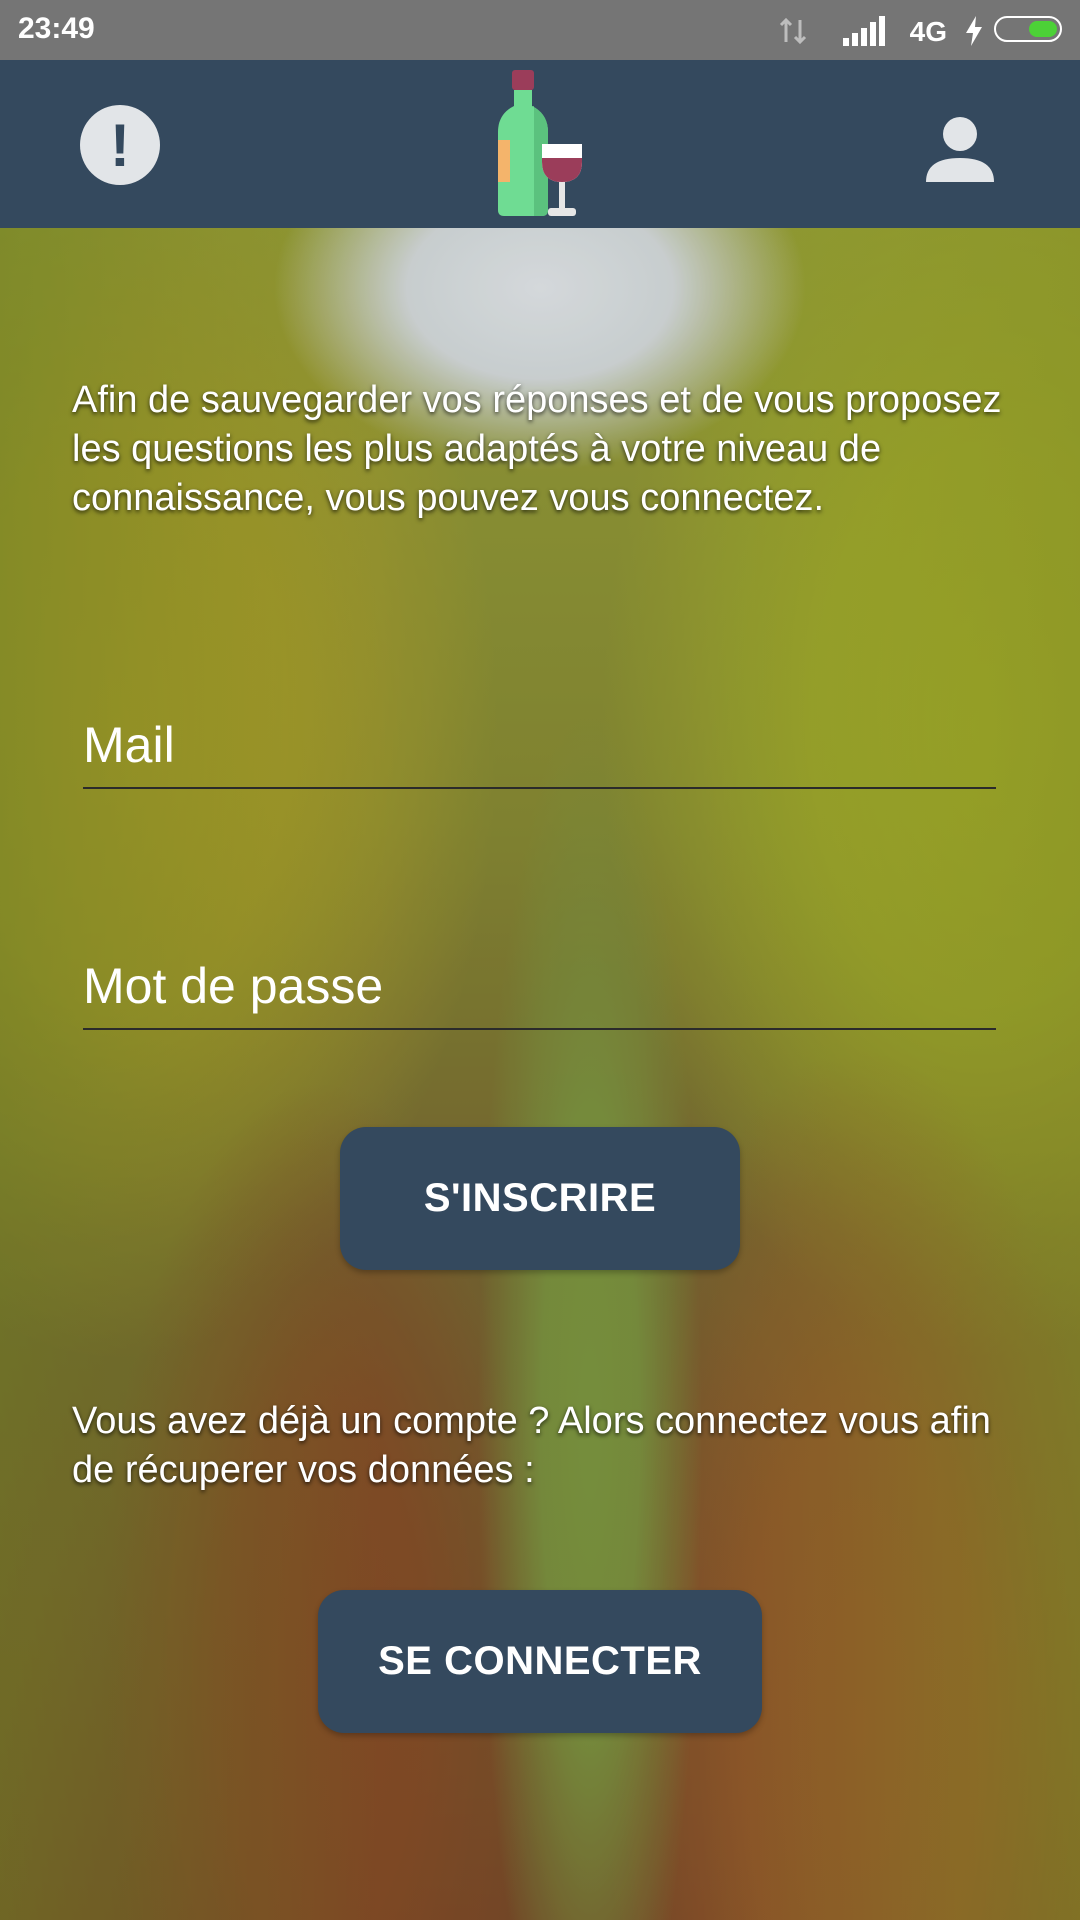 The image size is (1080, 1920). Describe the element at coordinates (974, 31) in the screenshot. I see `charging-bolt-icon` at that location.